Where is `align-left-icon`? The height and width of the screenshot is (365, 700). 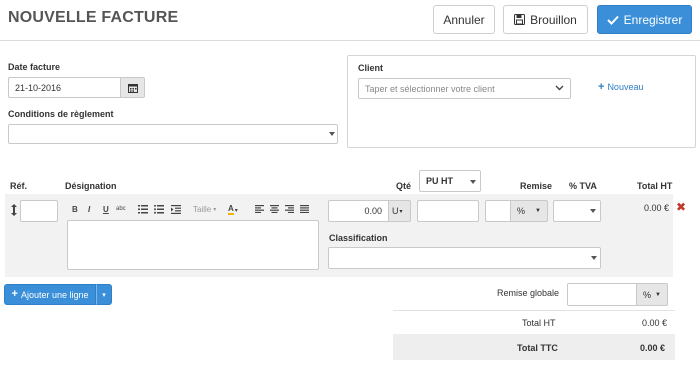 align-left-icon is located at coordinates (259, 209).